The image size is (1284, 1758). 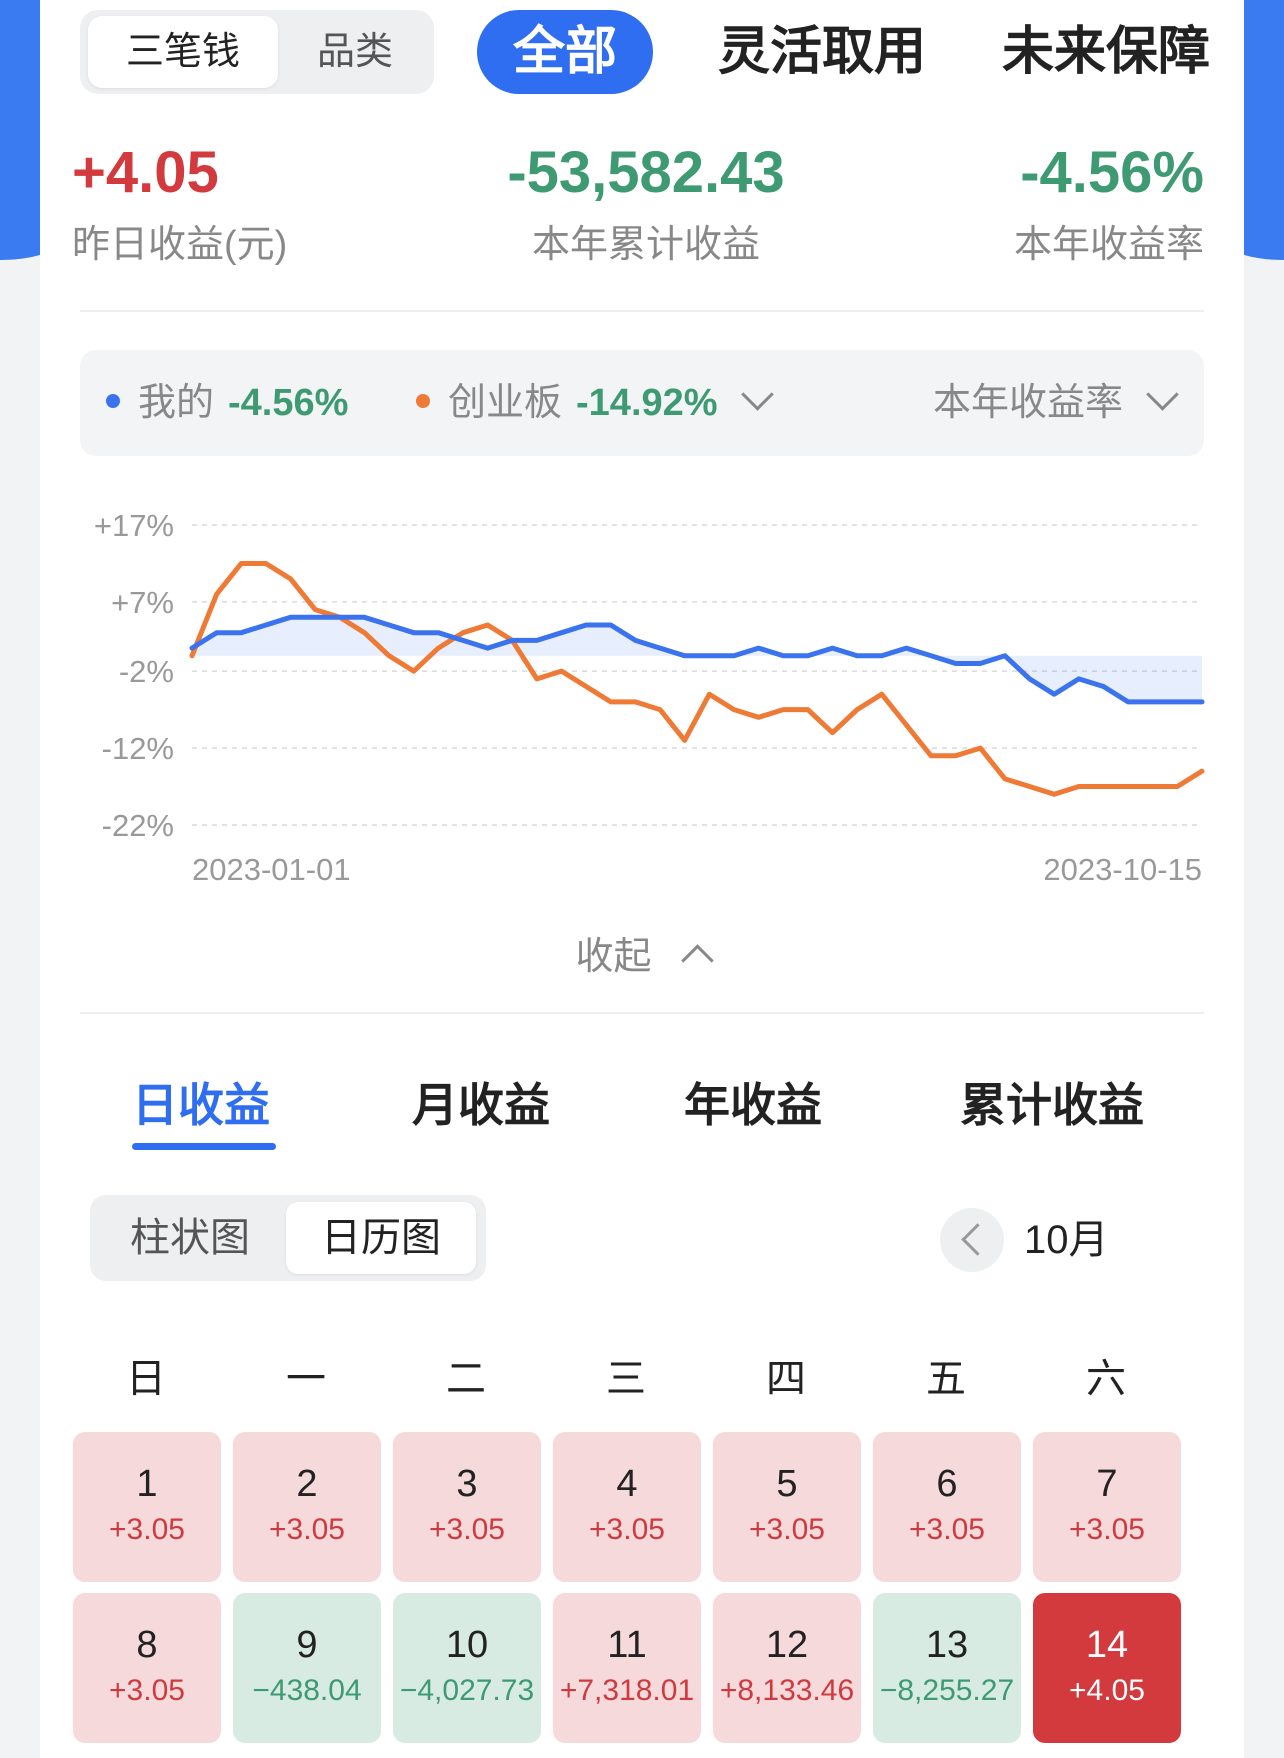 I want to click on calendar-day-number: 2, so click(x=307, y=1484).